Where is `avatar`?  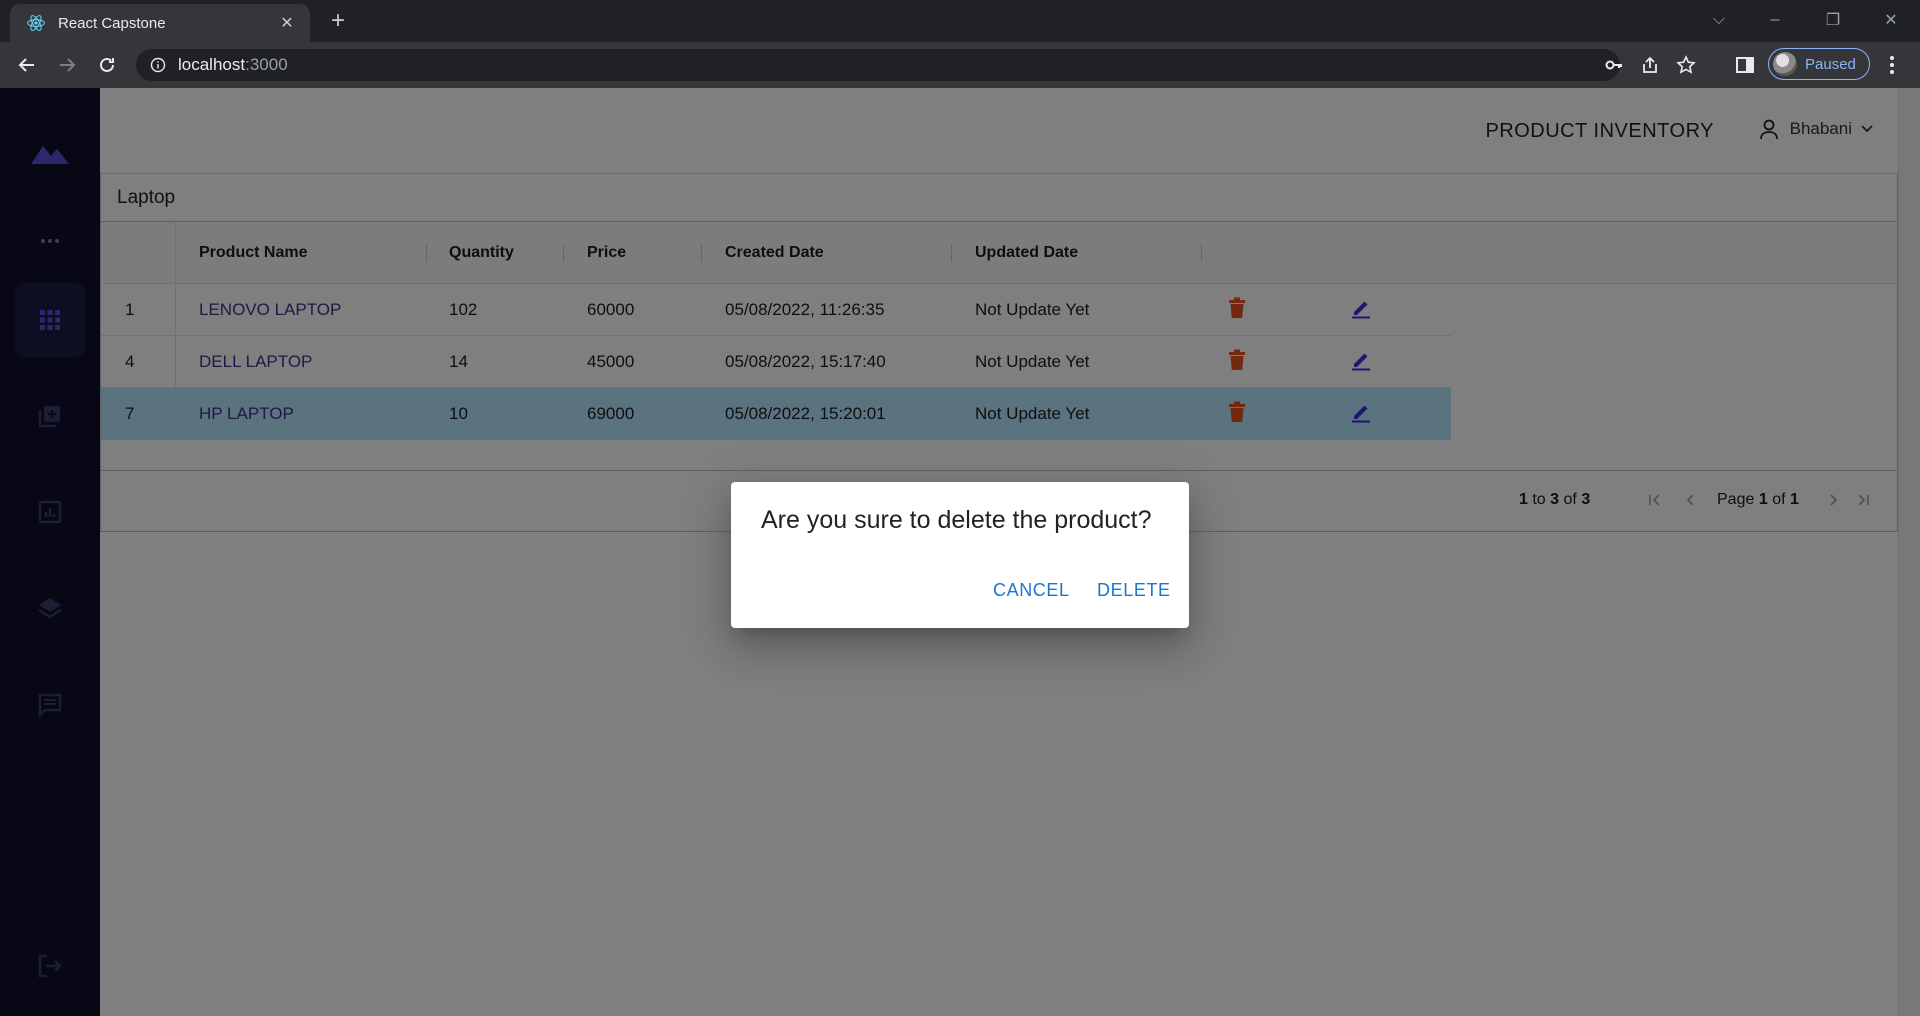 avatar is located at coordinates (1785, 64).